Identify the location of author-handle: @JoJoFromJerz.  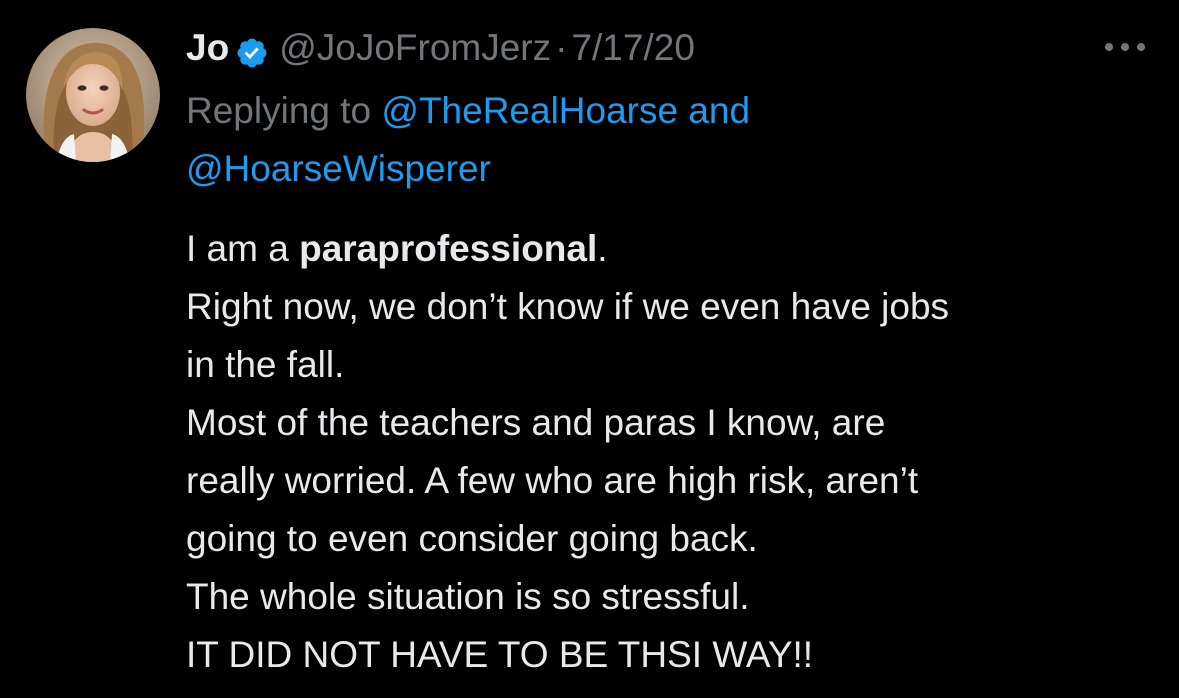
(415, 48).